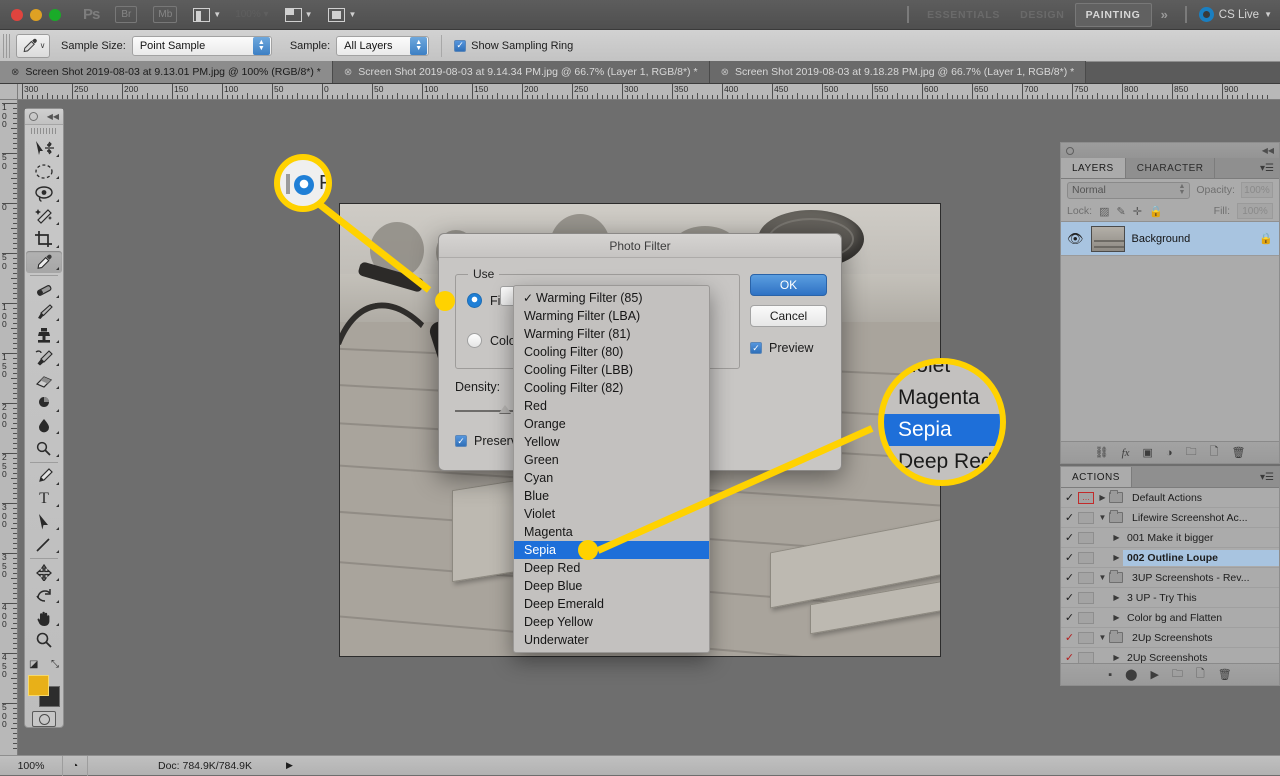  What do you see at coordinates (1075, 239) in the screenshot?
I see `eye-icon: 👁` at bounding box center [1075, 239].